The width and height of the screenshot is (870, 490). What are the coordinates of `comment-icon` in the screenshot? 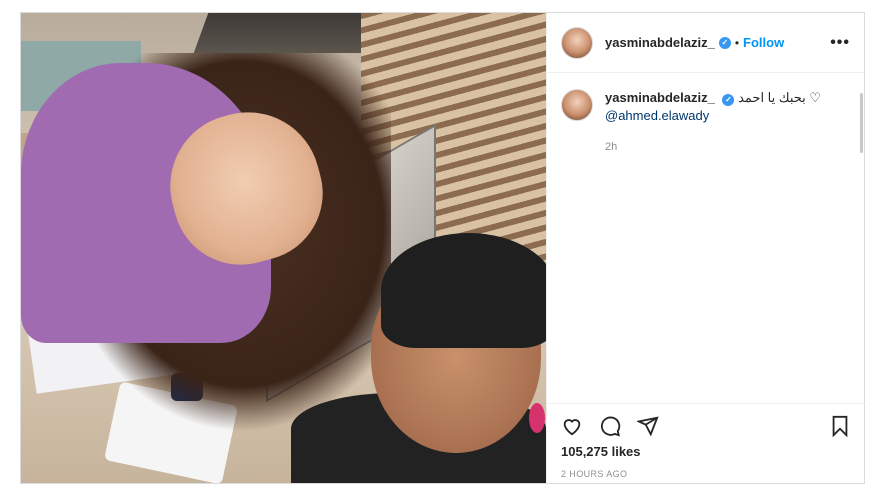 It's located at (610, 426).